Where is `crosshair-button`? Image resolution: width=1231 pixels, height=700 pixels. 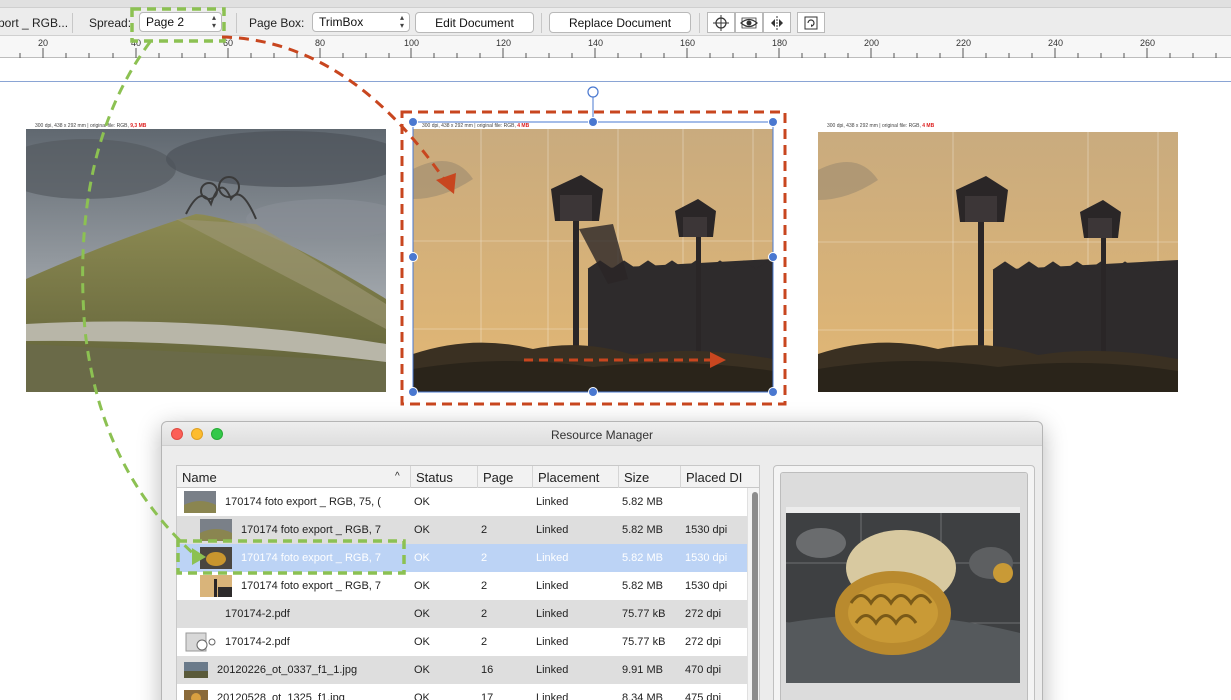
crosshair-button is located at coordinates (721, 22).